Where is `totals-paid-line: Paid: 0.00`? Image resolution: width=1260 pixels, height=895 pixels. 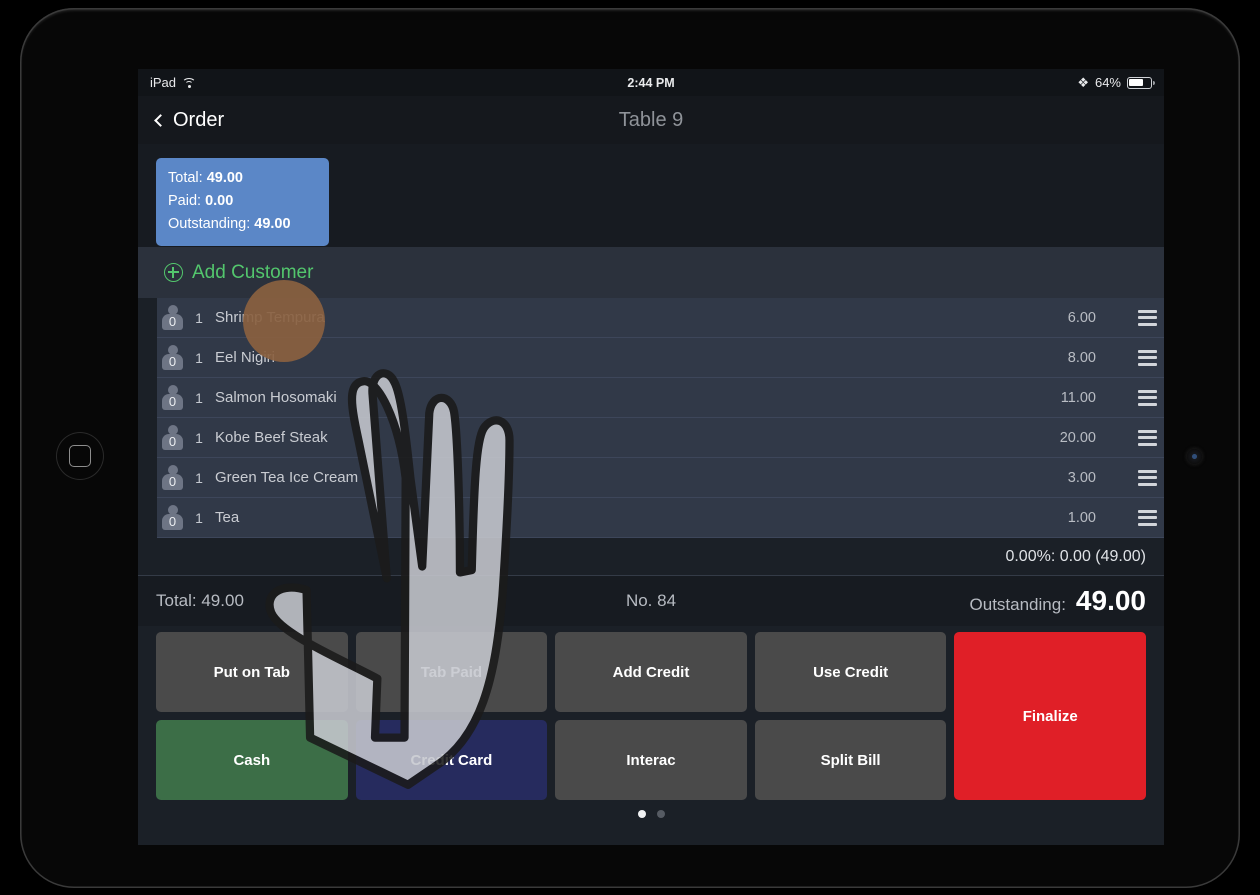 totals-paid-line: Paid: 0.00 is located at coordinates (242, 201).